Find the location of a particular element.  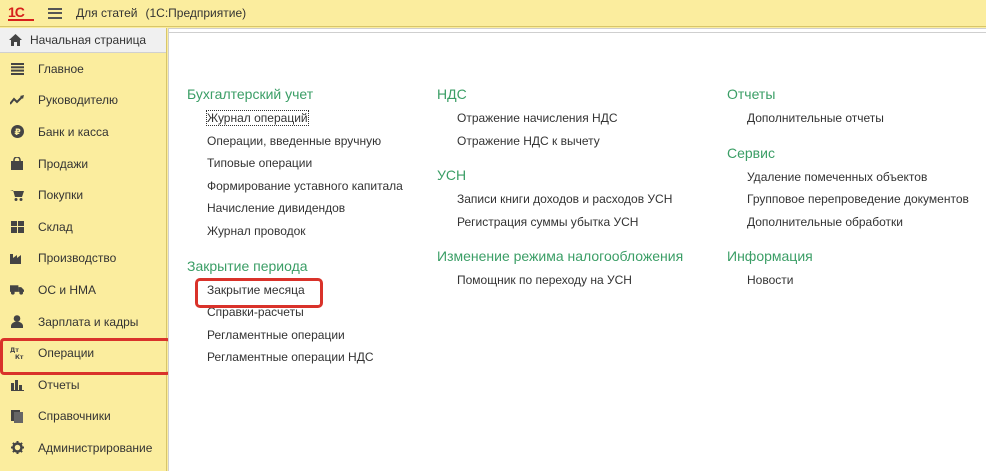

sidebar-item-assets: ОС и НМА is located at coordinates (83, 290).